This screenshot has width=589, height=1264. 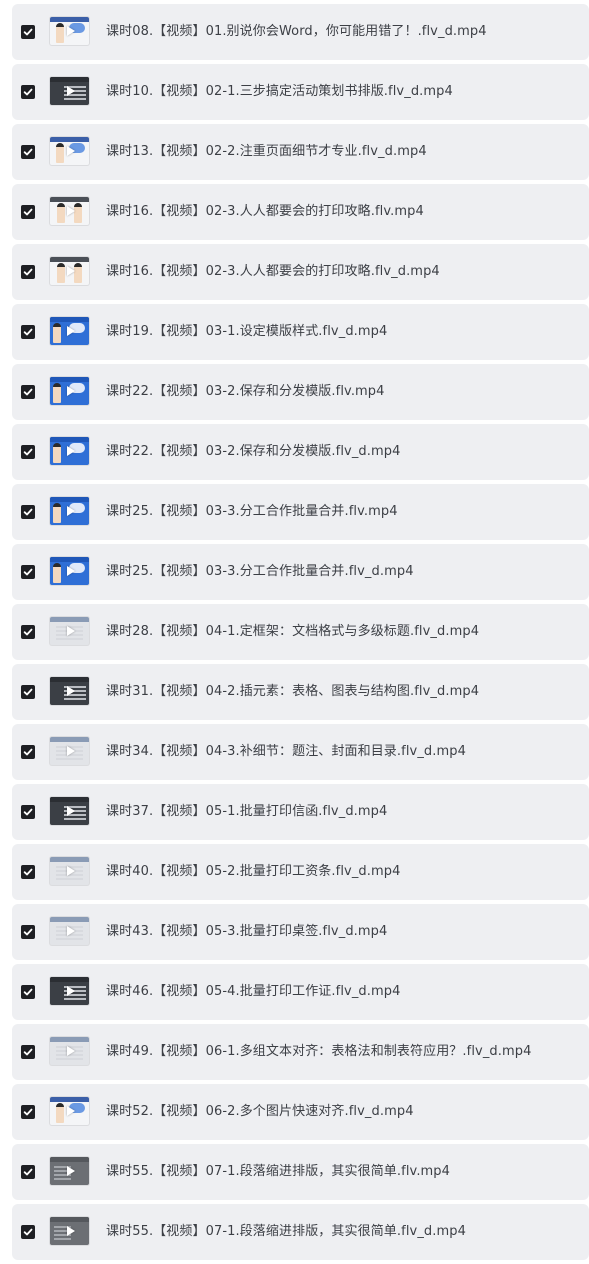 I want to click on file-row: 课时52.【视频】06-2.多个图片快速对齐.flv_d.mp4, so click(x=300, y=1112).